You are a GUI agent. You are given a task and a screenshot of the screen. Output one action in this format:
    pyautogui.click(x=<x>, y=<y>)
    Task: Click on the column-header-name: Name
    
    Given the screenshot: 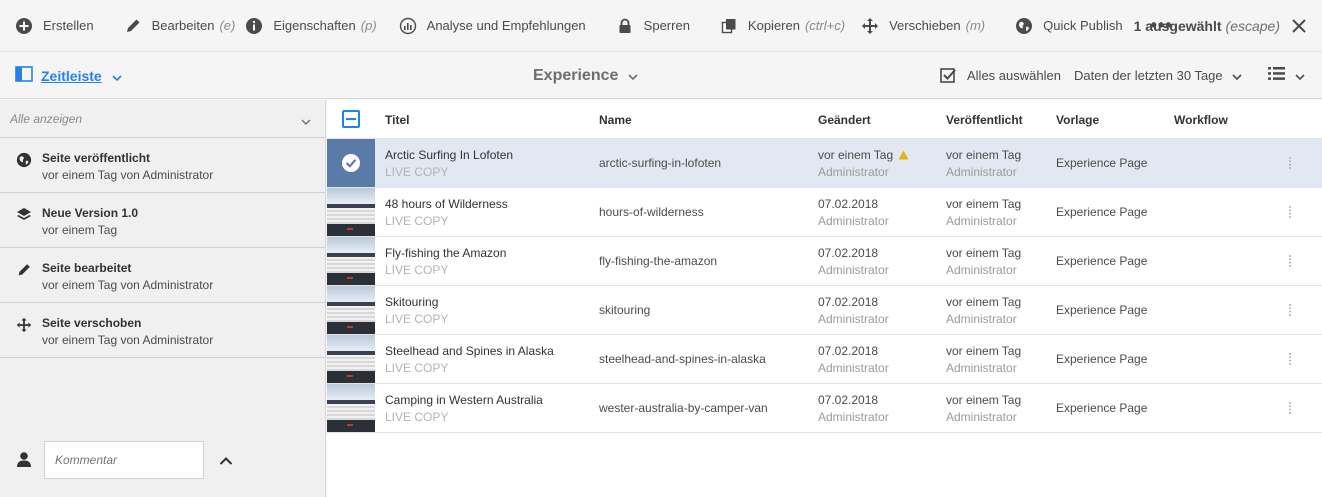 What is the action you would take?
    pyautogui.click(x=615, y=119)
    